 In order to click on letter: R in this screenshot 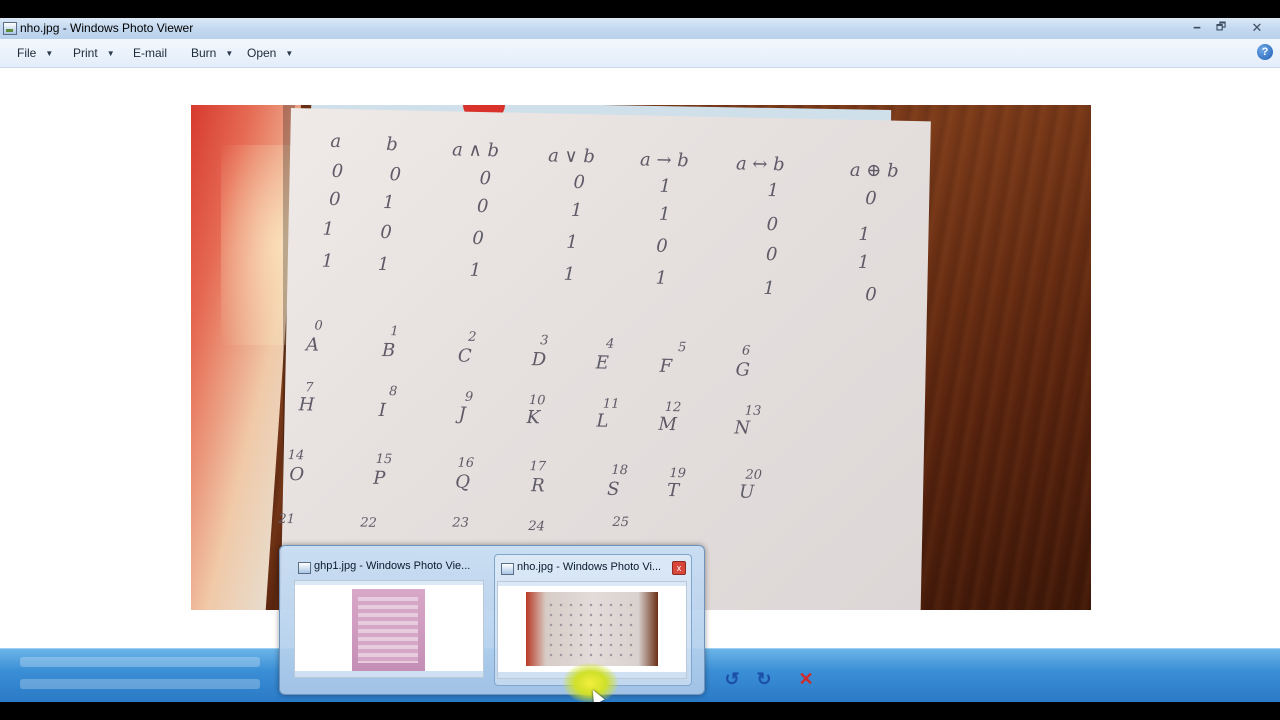, I will do `click(537, 486)`.